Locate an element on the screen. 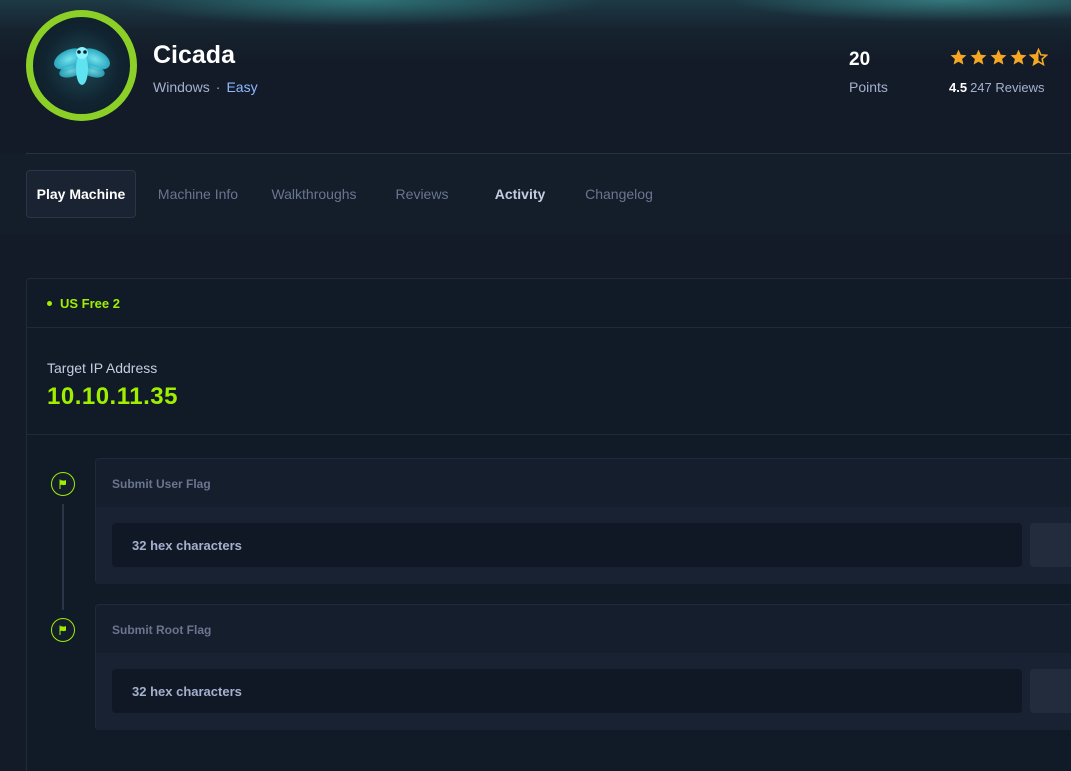 The height and width of the screenshot is (771, 1071). tab-machine-info: Machine Info is located at coordinates (198, 194).